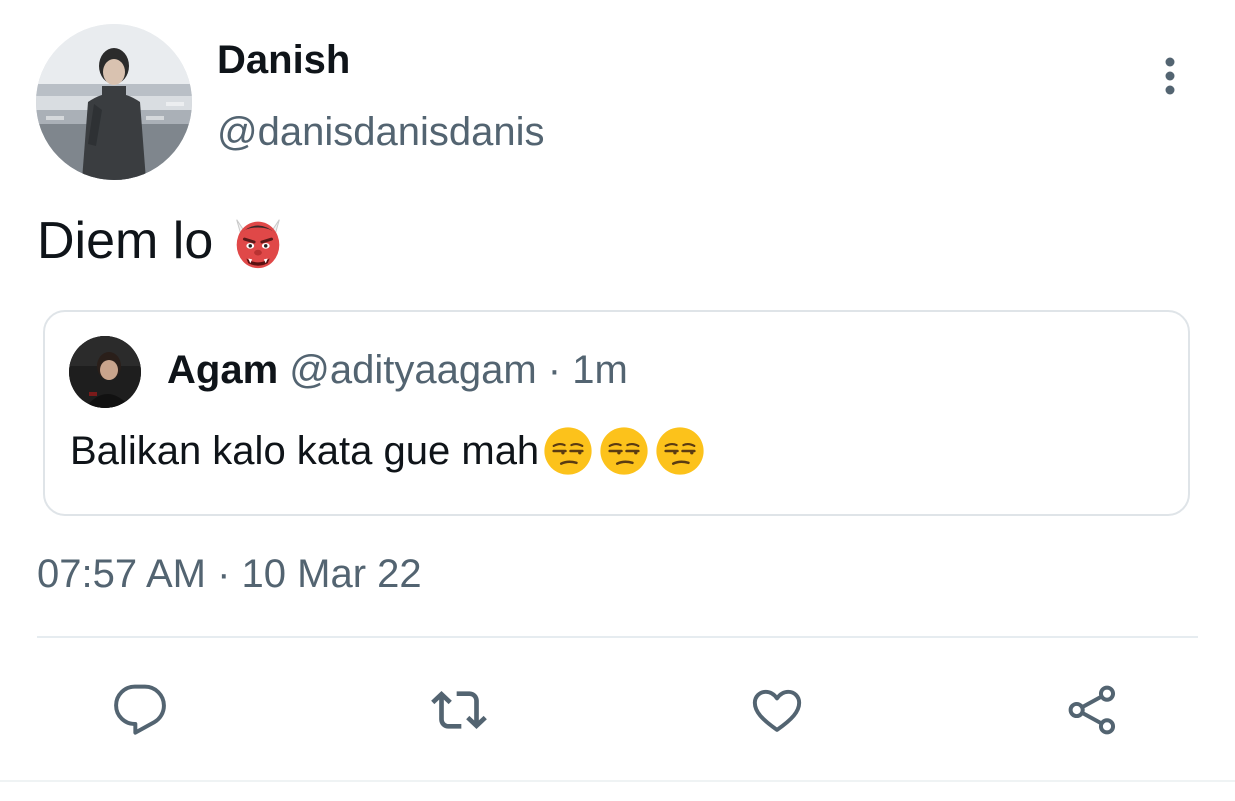  I want to click on quoted-author-name: Agam, so click(223, 370).